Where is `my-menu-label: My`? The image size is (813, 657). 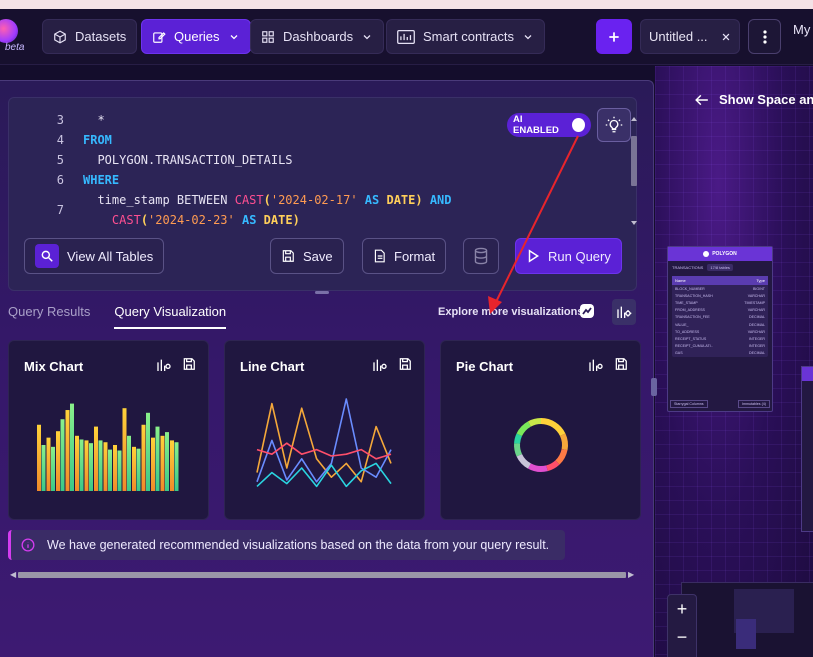
my-menu-label: My is located at coordinates (801, 29).